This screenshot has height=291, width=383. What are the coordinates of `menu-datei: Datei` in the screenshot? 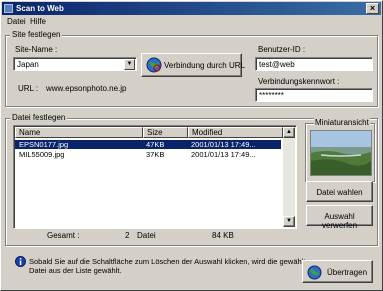 It's located at (16, 21).